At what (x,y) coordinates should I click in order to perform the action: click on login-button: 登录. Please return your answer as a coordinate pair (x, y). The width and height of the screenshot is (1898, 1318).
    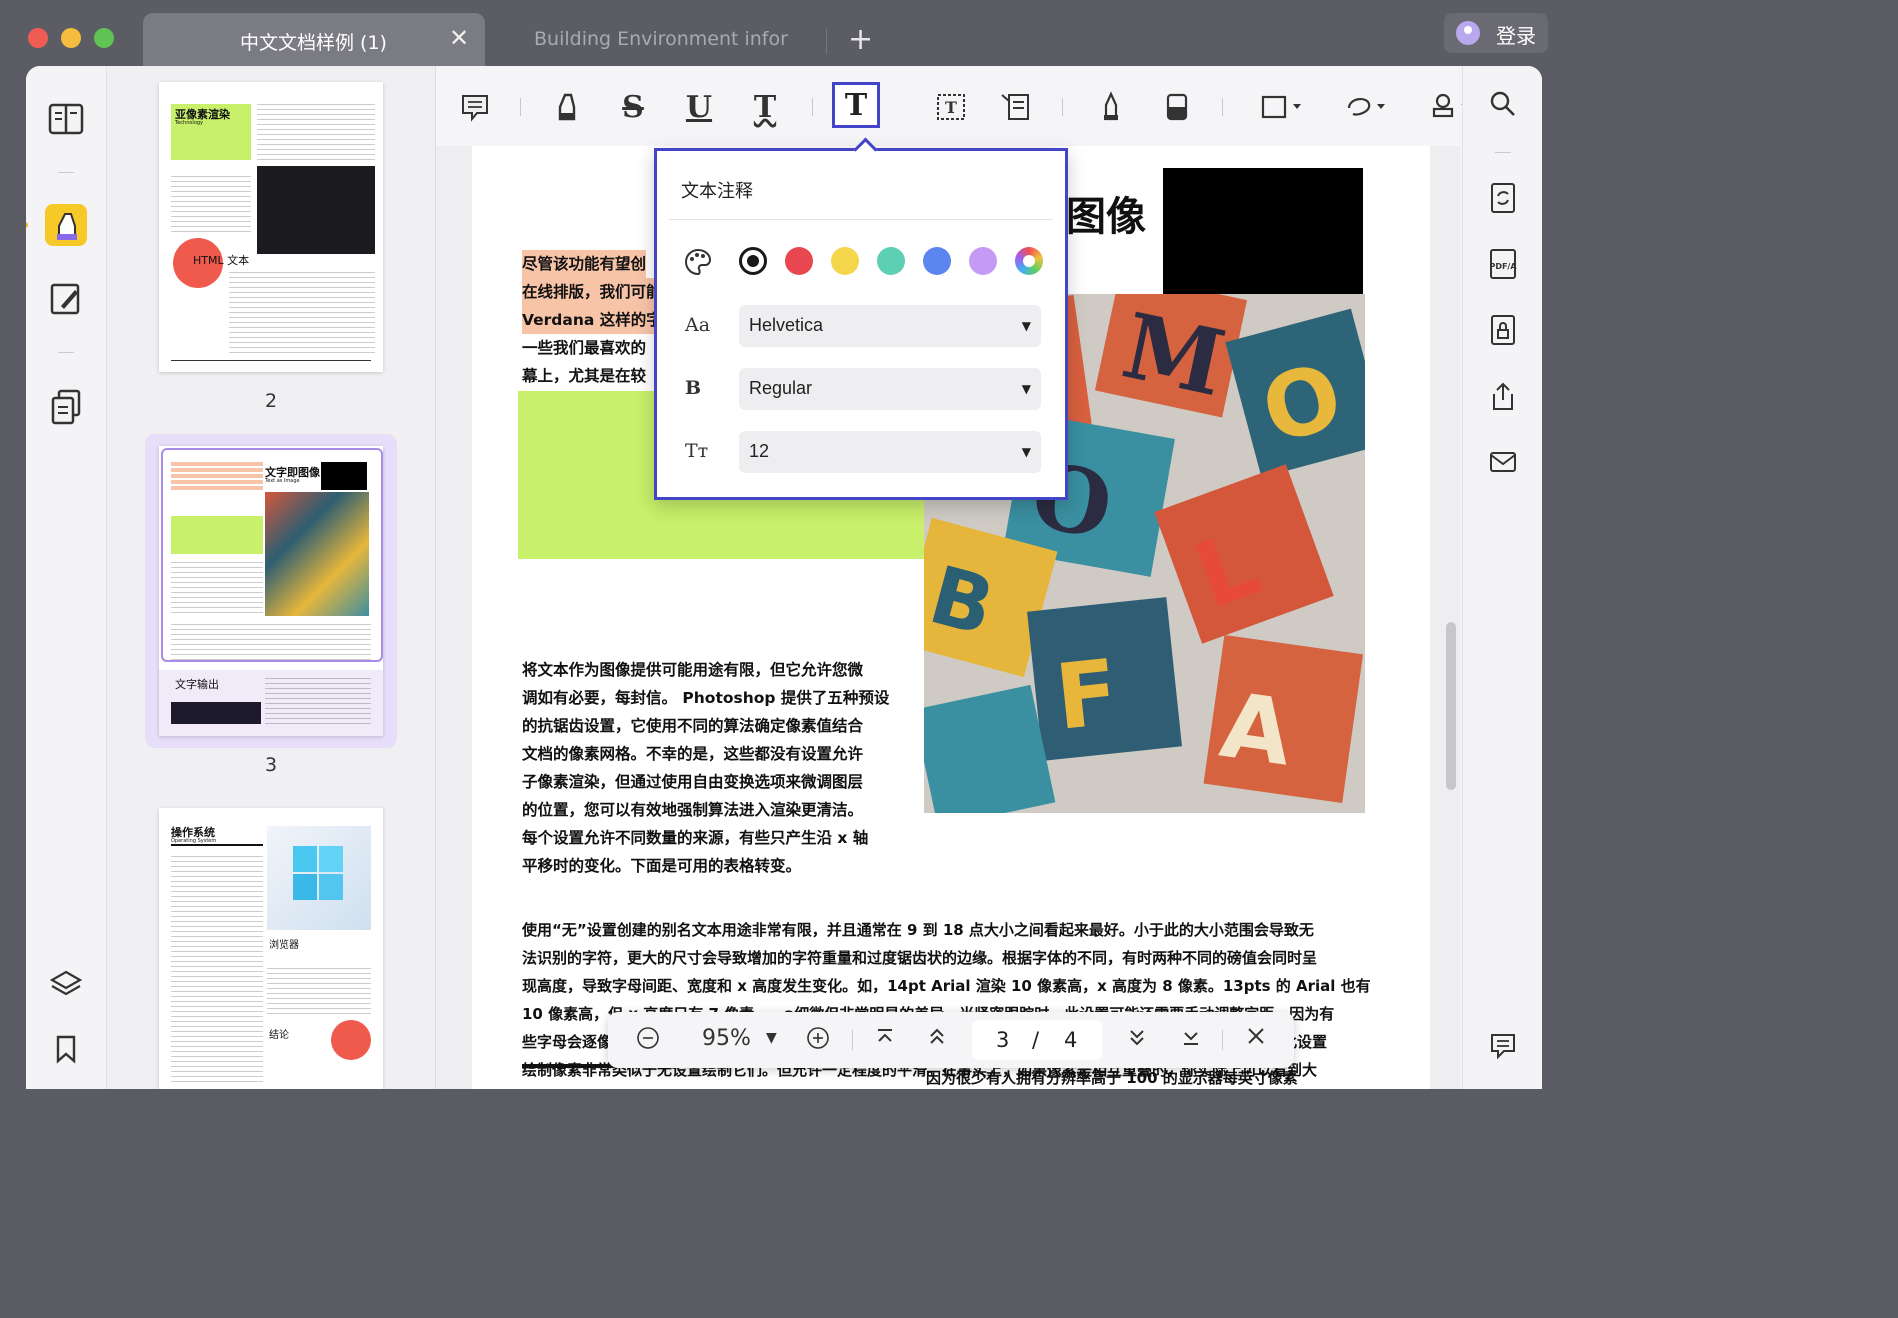
    Looking at the image, I should click on (1496, 33).